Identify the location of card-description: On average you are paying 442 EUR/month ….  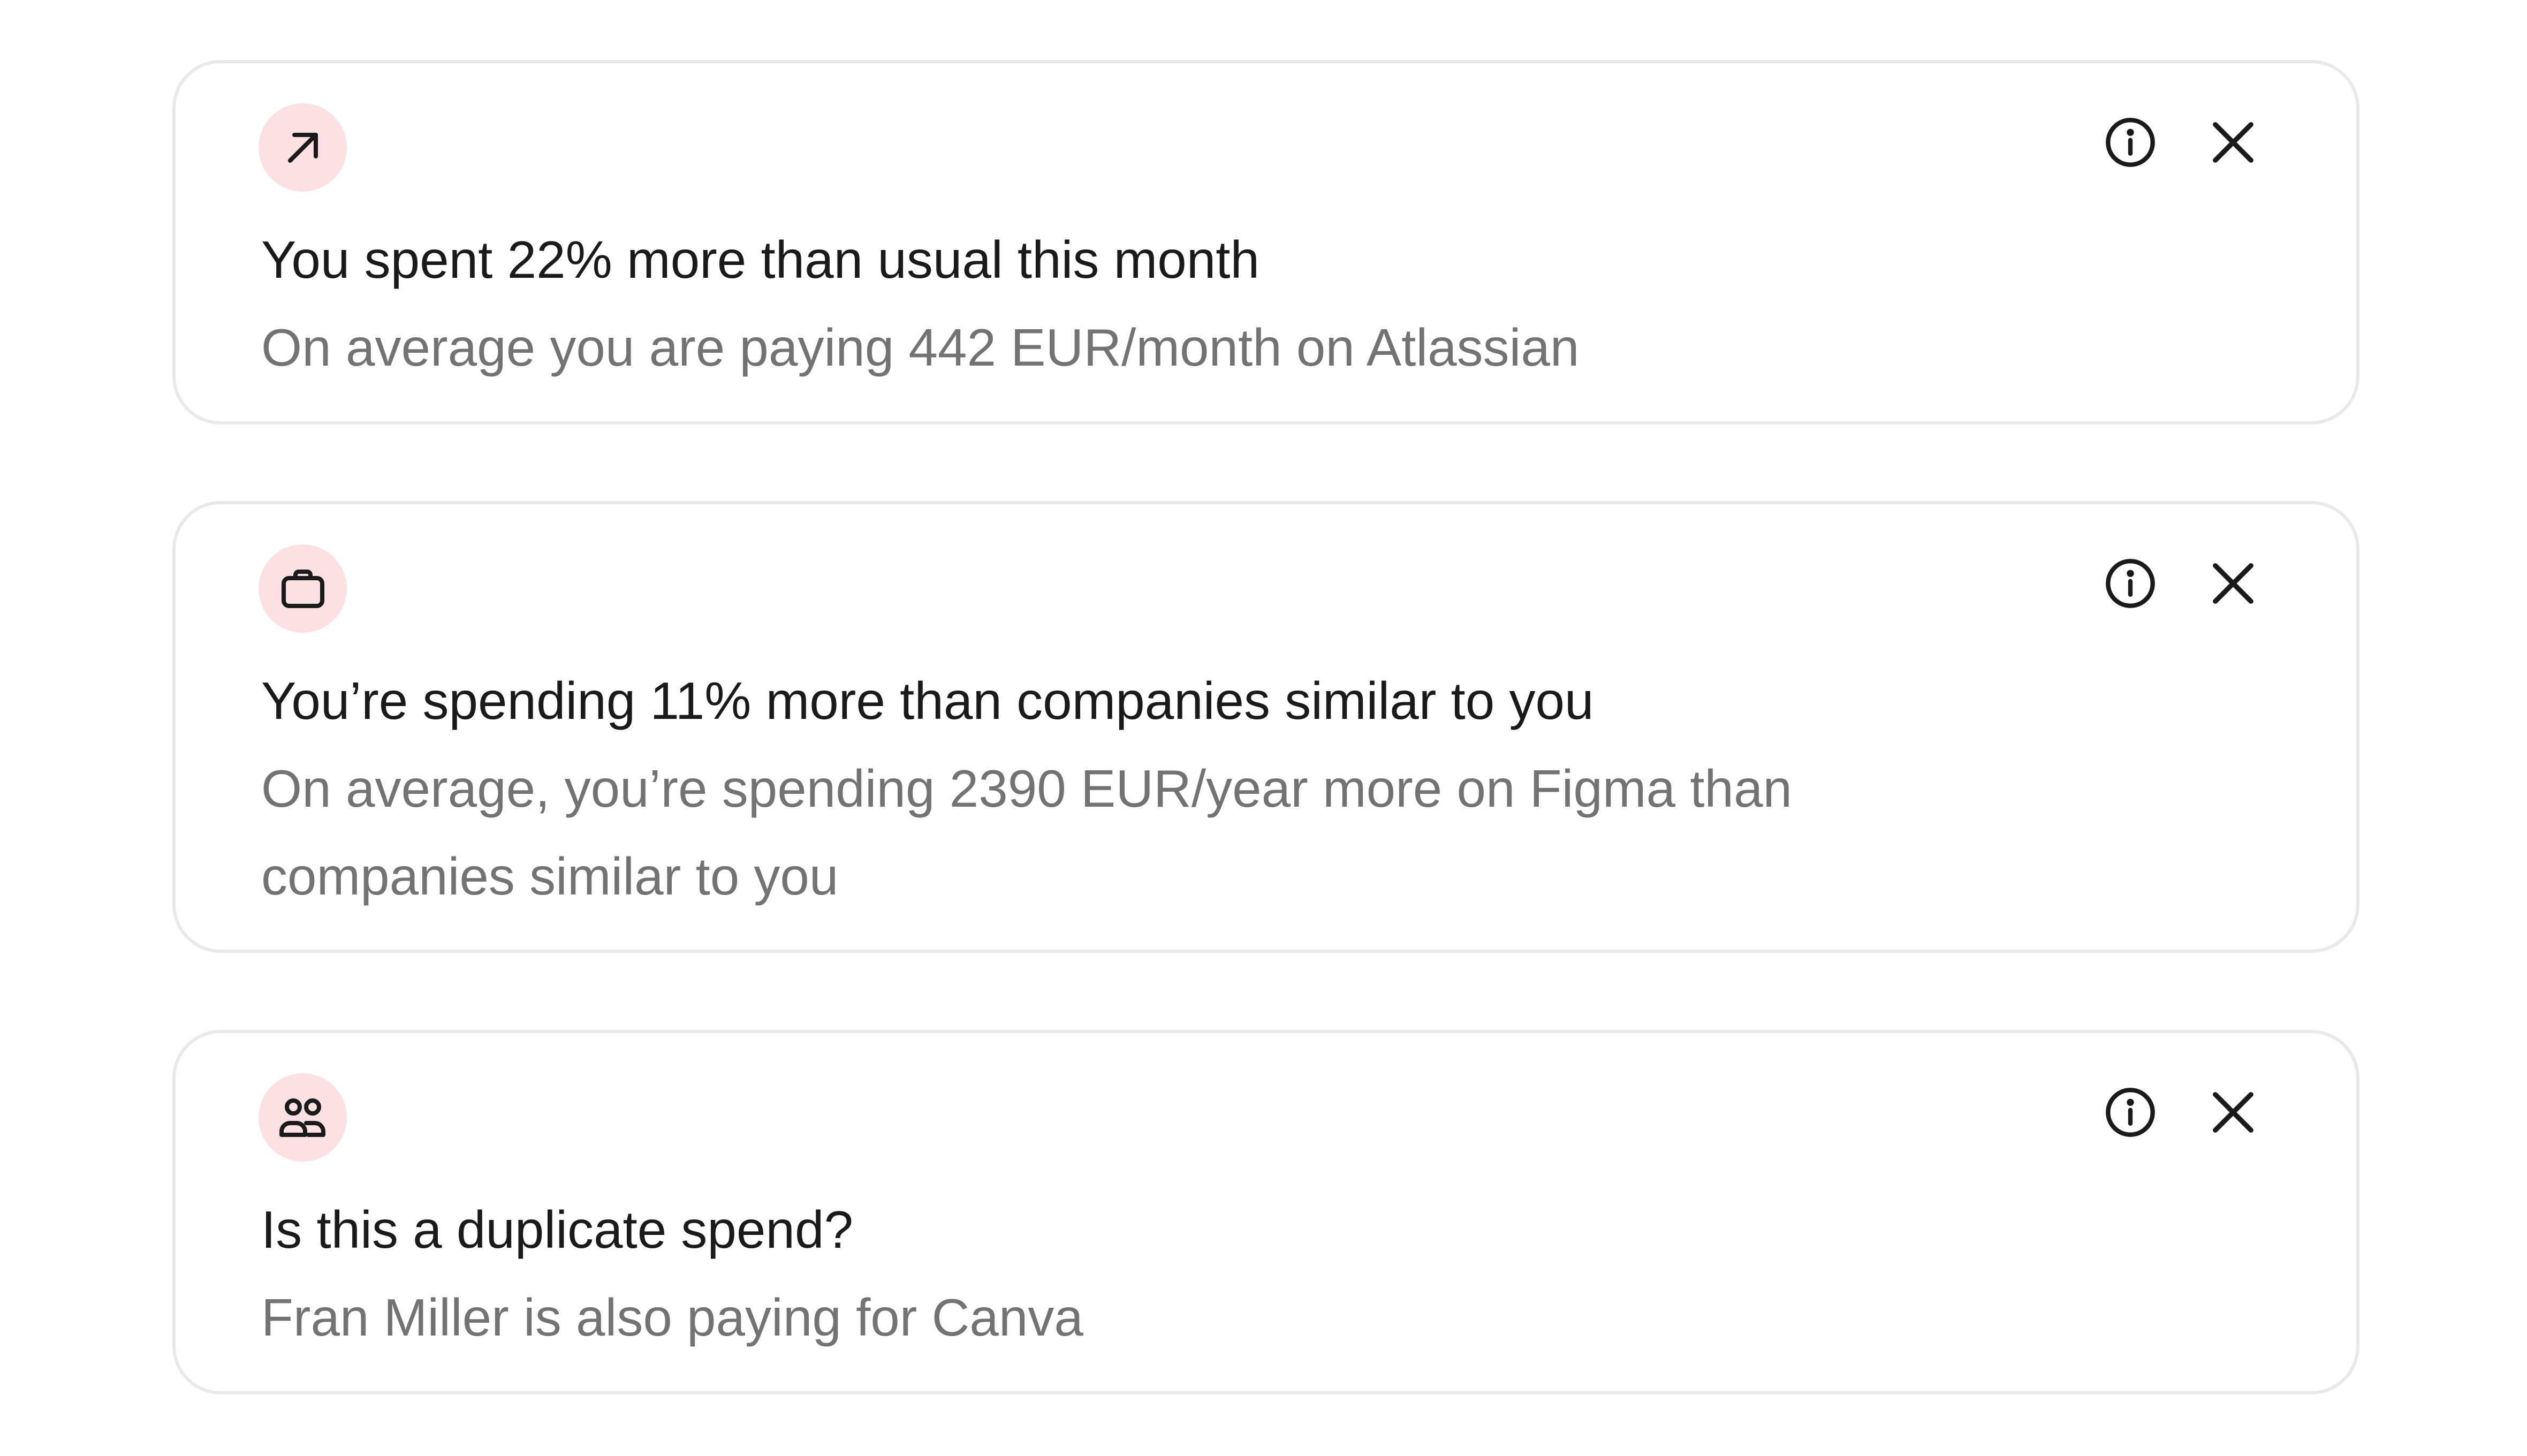
(920, 347).